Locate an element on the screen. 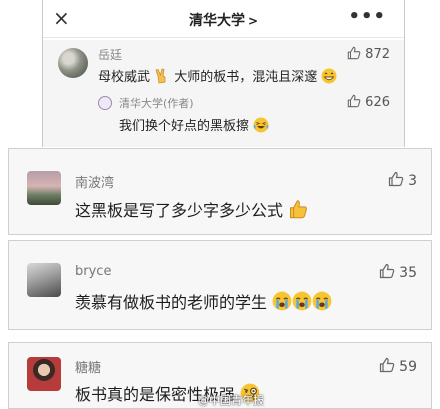  more-icon: ••• is located at coordinates (367, 16).